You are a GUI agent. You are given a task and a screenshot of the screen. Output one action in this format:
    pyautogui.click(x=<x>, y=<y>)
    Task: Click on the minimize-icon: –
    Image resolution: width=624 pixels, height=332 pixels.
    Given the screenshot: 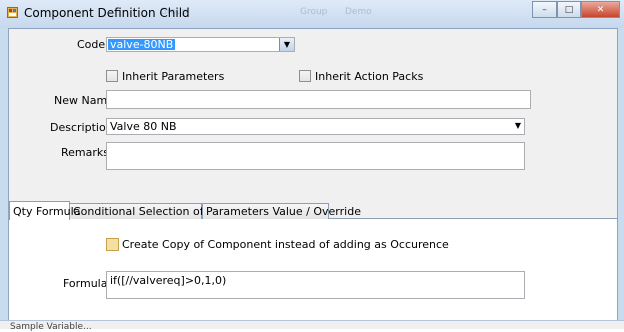 What is the action you would take?
    pyautogui.click(x=544, y=9)
    